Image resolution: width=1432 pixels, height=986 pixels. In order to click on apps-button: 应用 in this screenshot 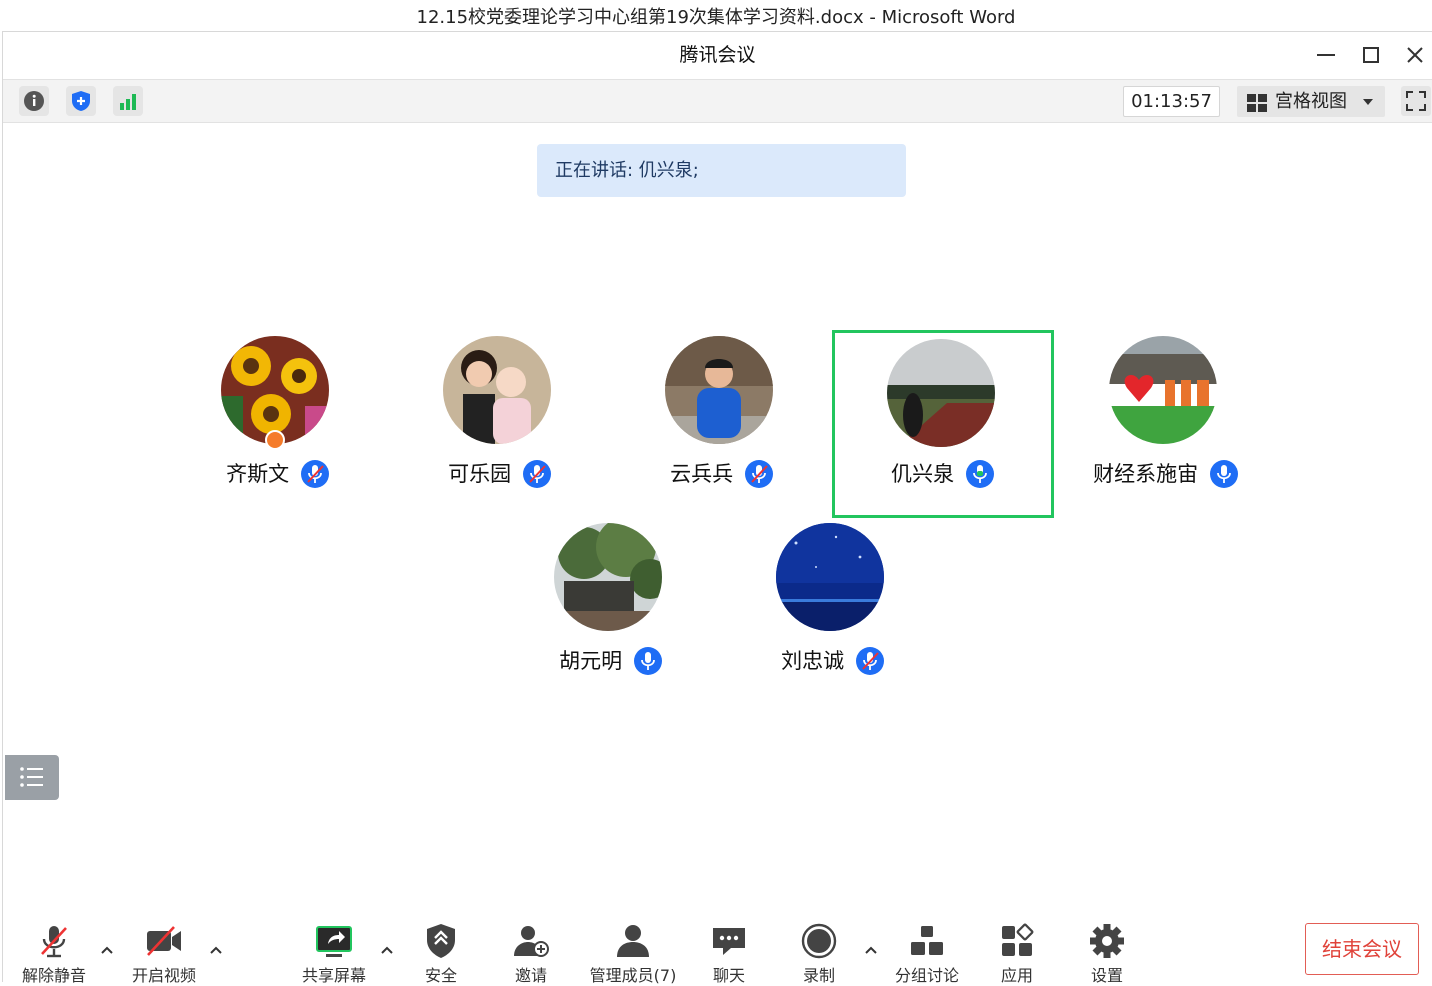, I will do `click(1017, 954)`.